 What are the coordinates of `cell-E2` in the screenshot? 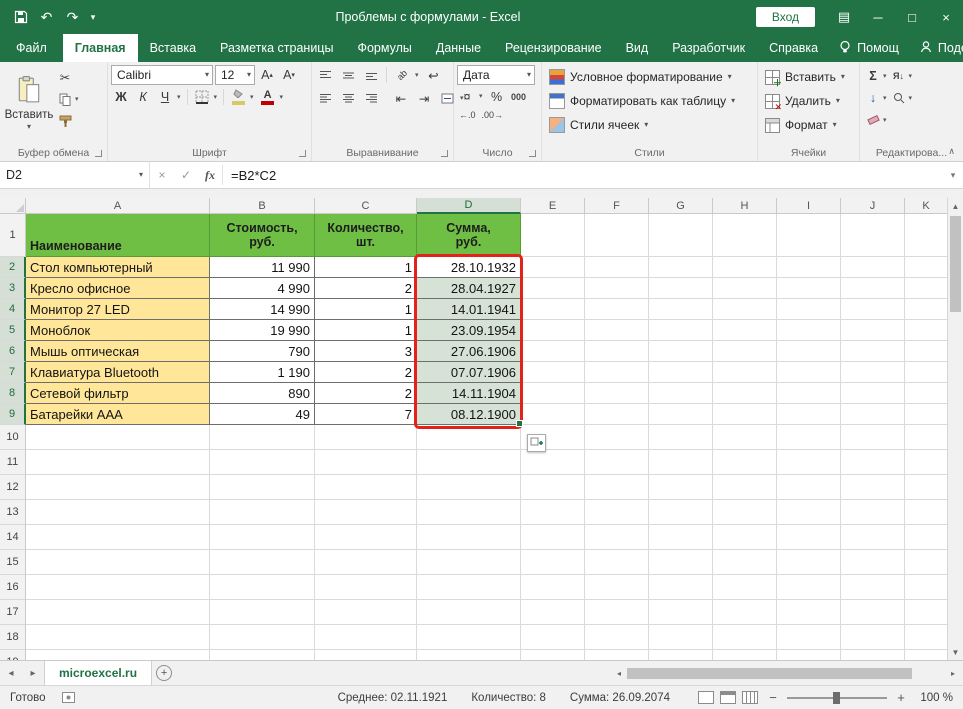 It's located at (553, 267).